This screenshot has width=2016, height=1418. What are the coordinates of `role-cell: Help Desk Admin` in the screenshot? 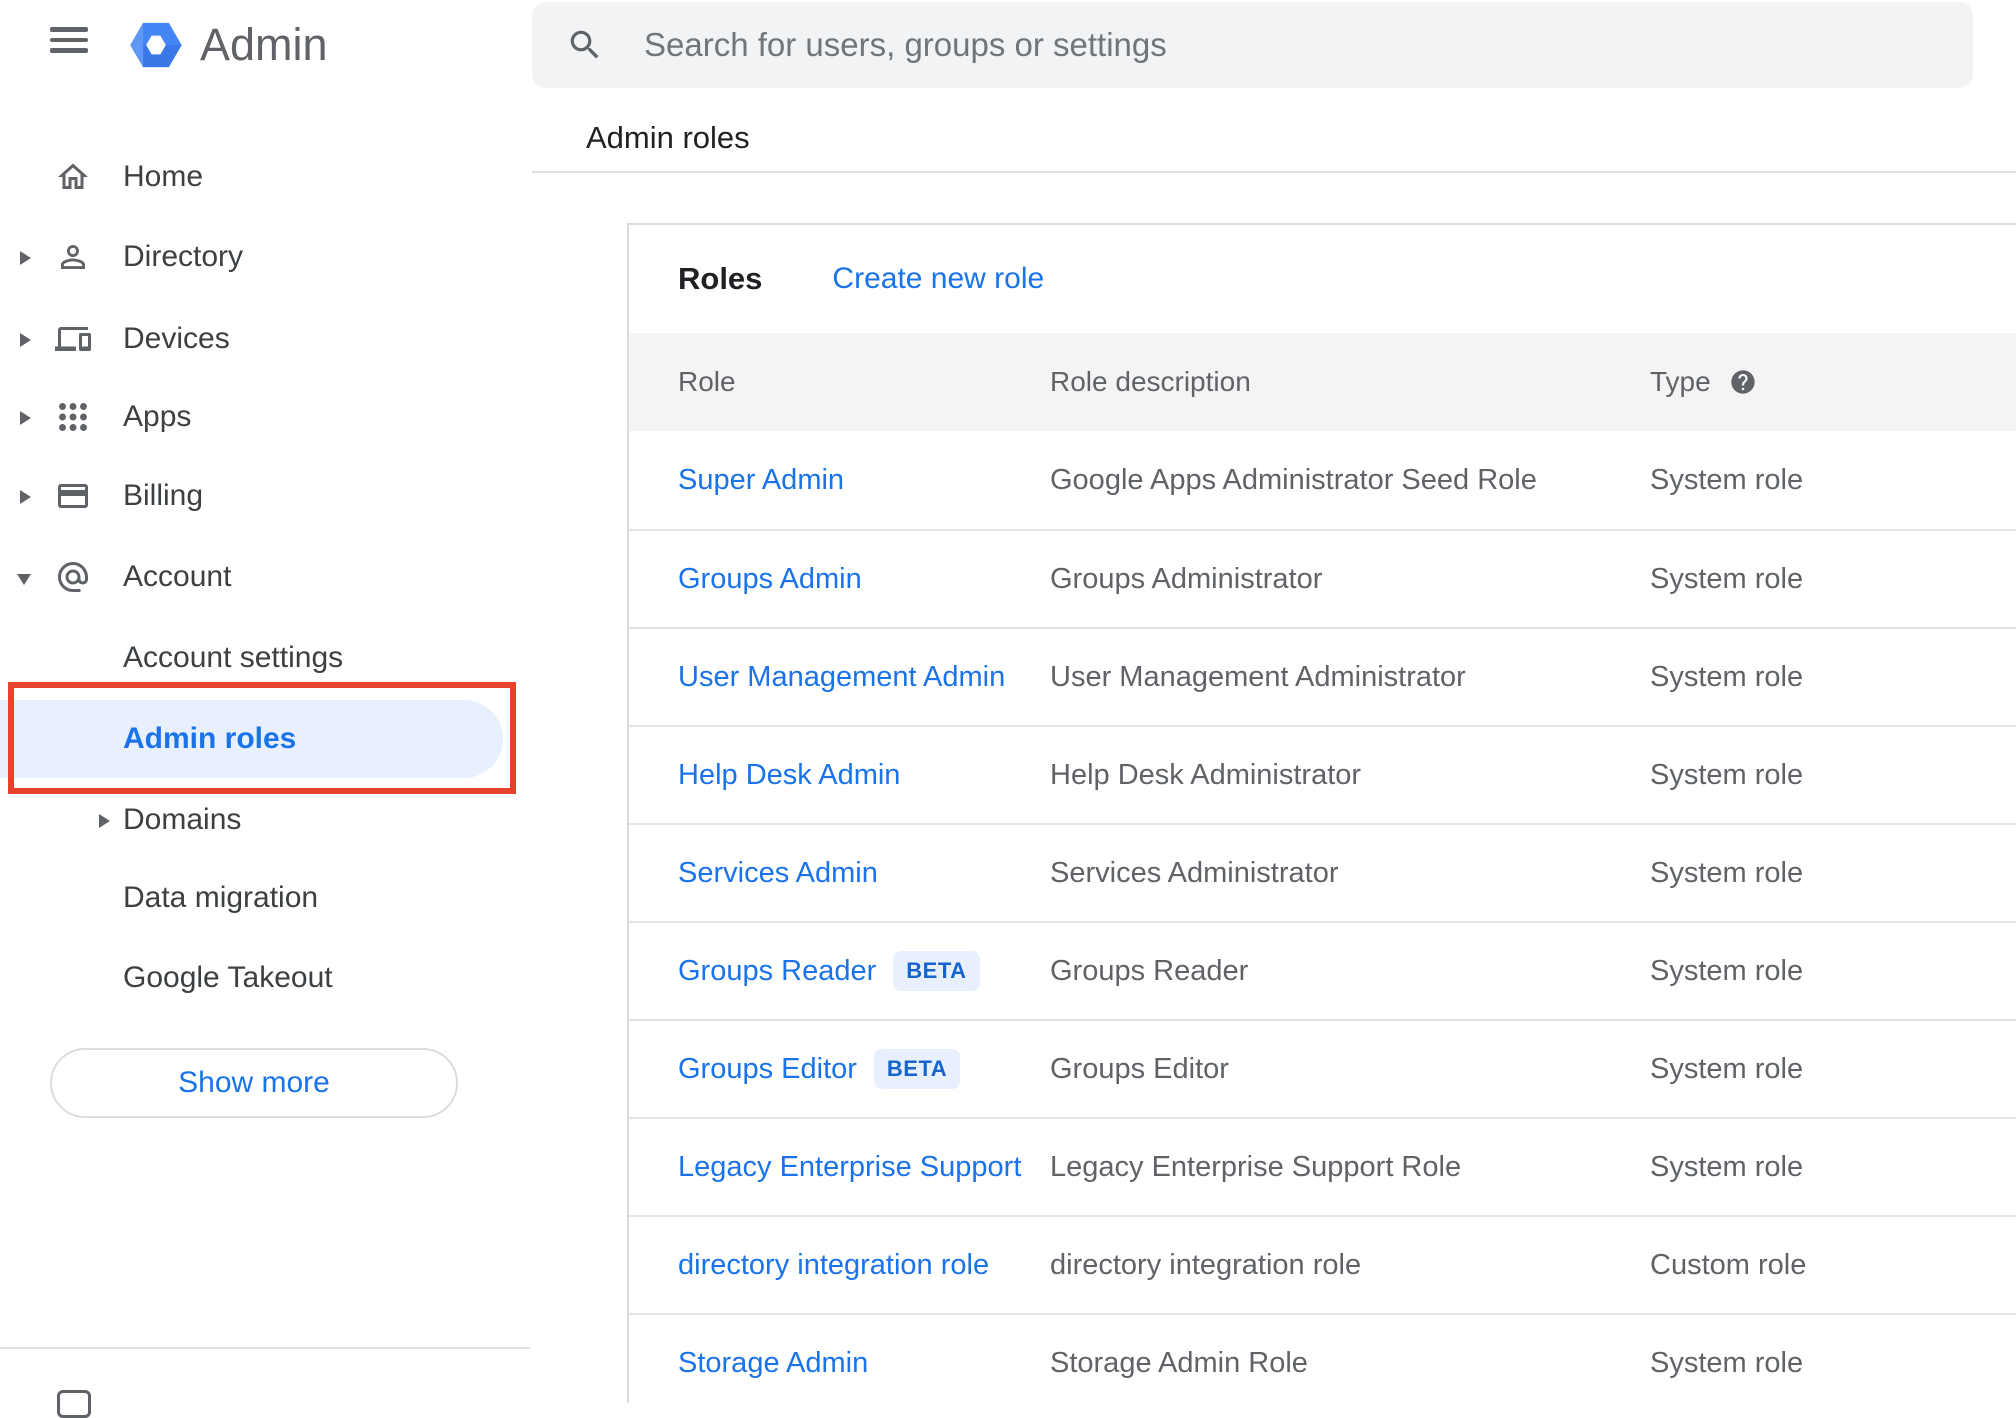 It's located at (864, 775).